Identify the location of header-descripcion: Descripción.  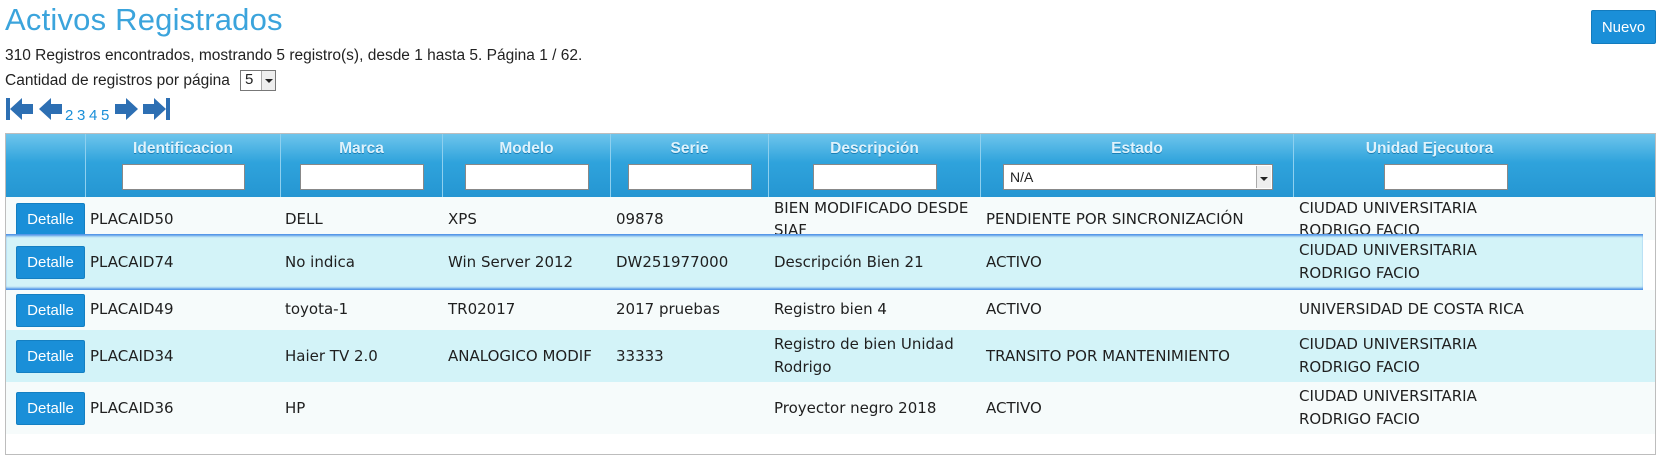
(875, 165).